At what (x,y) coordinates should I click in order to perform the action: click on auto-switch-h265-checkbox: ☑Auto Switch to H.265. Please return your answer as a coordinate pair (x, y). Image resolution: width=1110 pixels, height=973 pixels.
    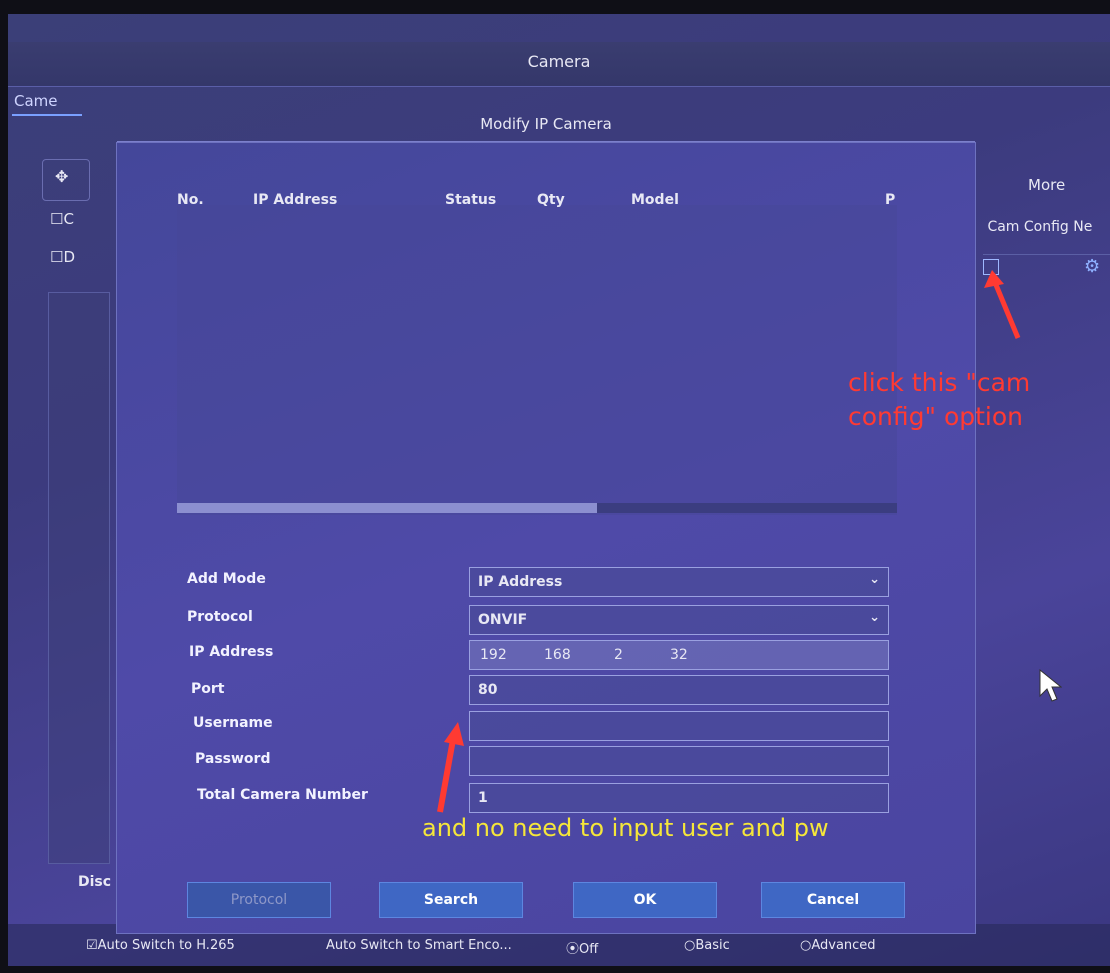
    Looking at the image, I should click on (160, 945).